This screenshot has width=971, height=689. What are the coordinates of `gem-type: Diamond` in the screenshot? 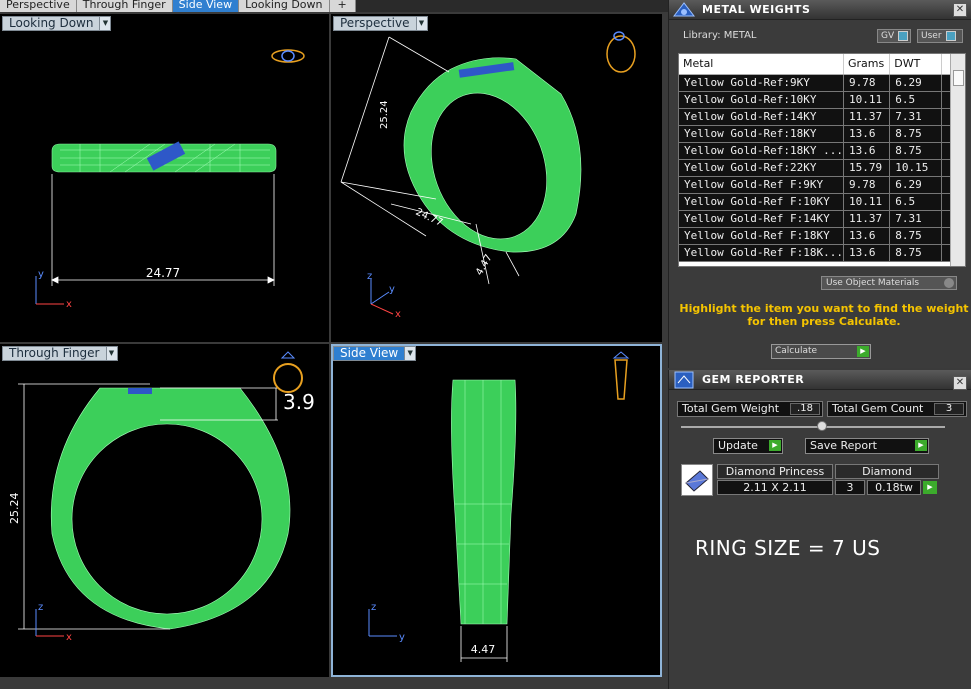 It's located at (887, 471).